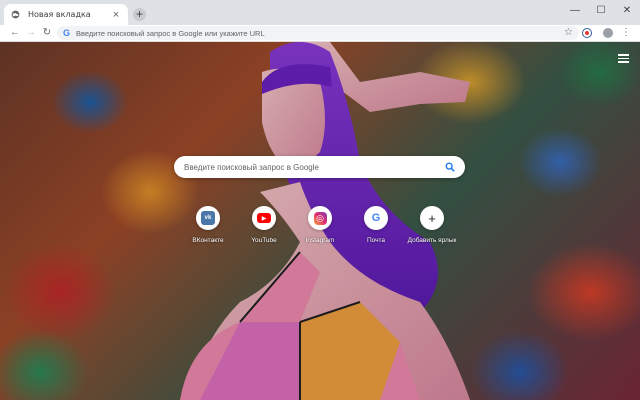 The width and height of the screenshot is (640, 400). What do you see at coordinates (59, 14) in the screenshot?
I see `tab-title: Новая вкладка` at bounding box center [59, 14].